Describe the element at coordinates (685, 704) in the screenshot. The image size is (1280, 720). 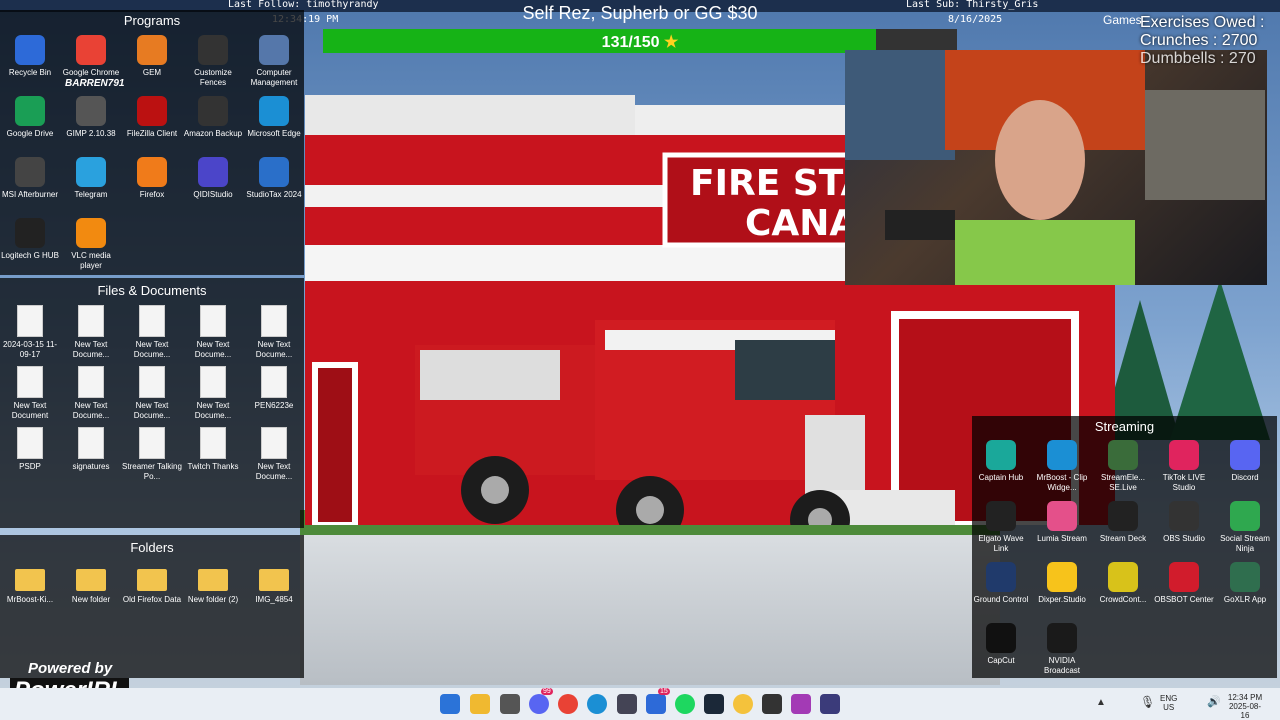
I see `spotify-taskbar-icon` at that location.